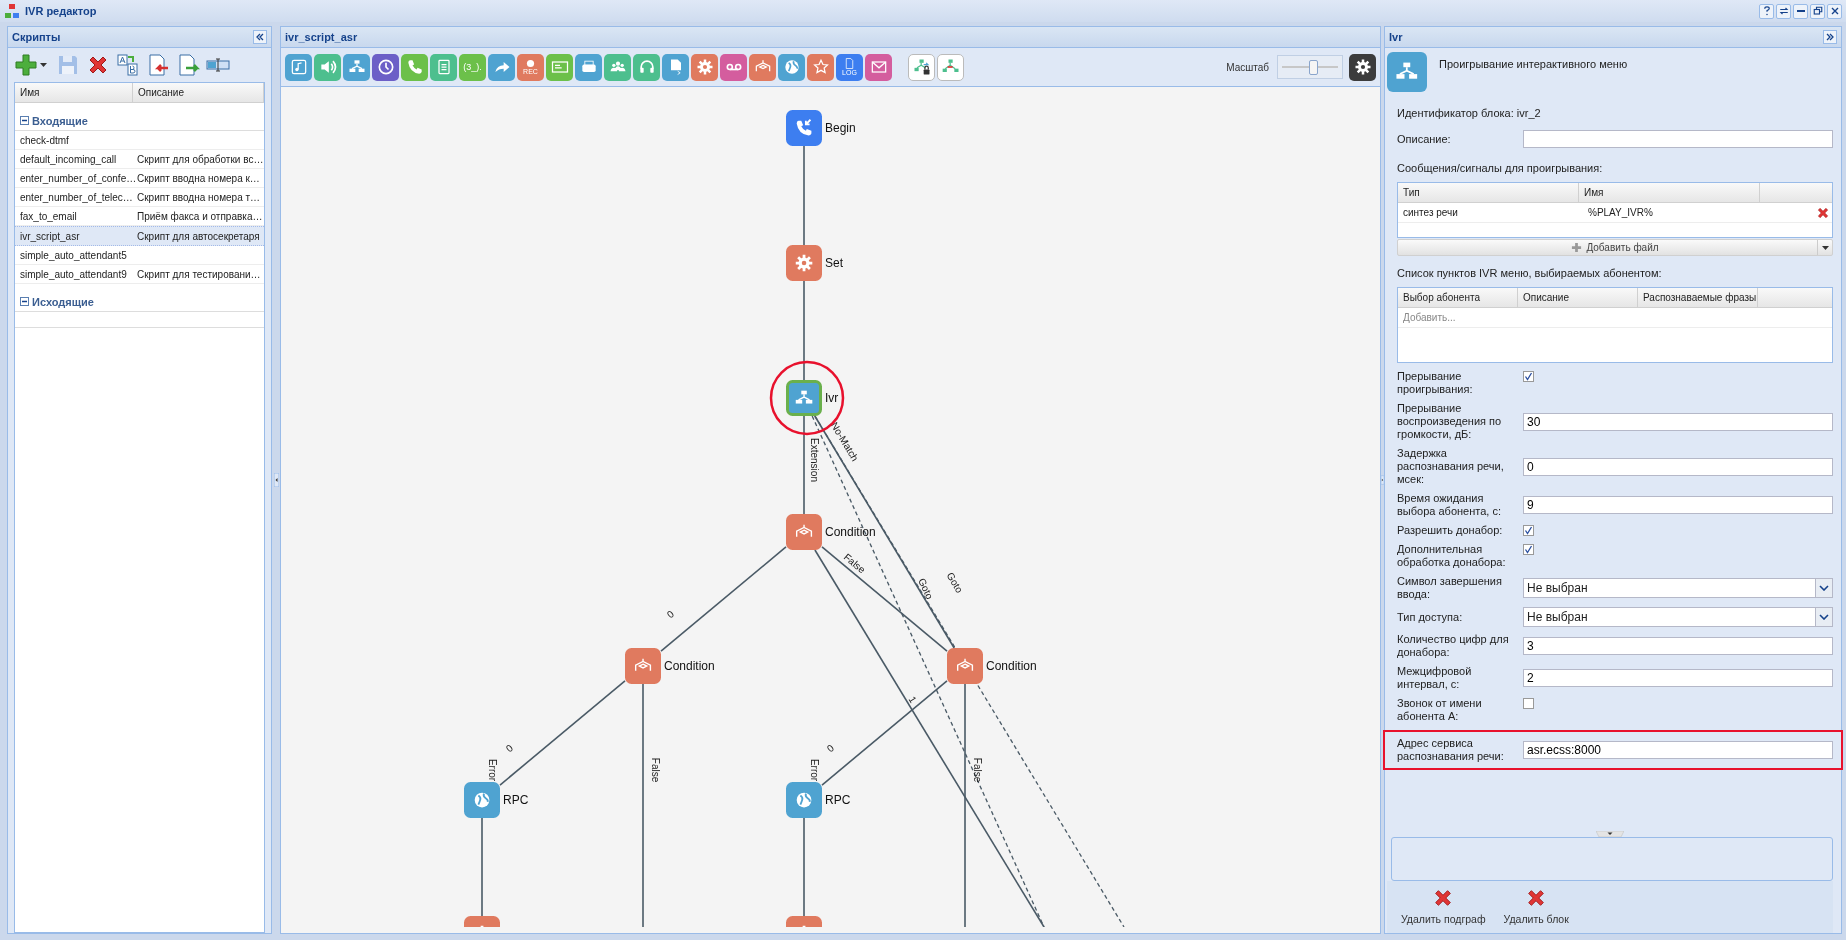 This screenshot has width=1846, height=940. I want to click on music-note-tool-button, so click(298, 67).